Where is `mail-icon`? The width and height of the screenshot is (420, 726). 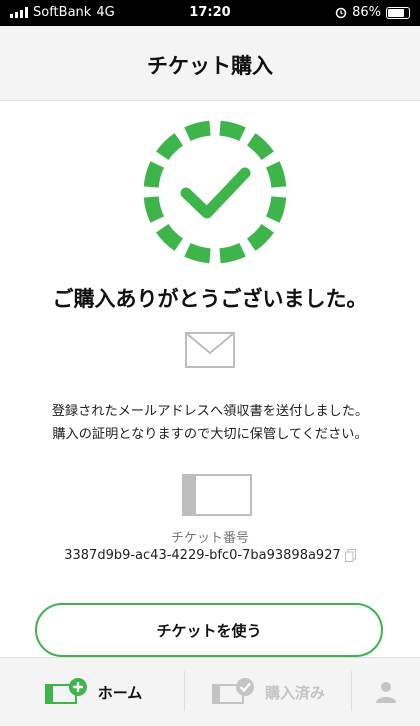 mail-icon is located at coordinates (210, 350).